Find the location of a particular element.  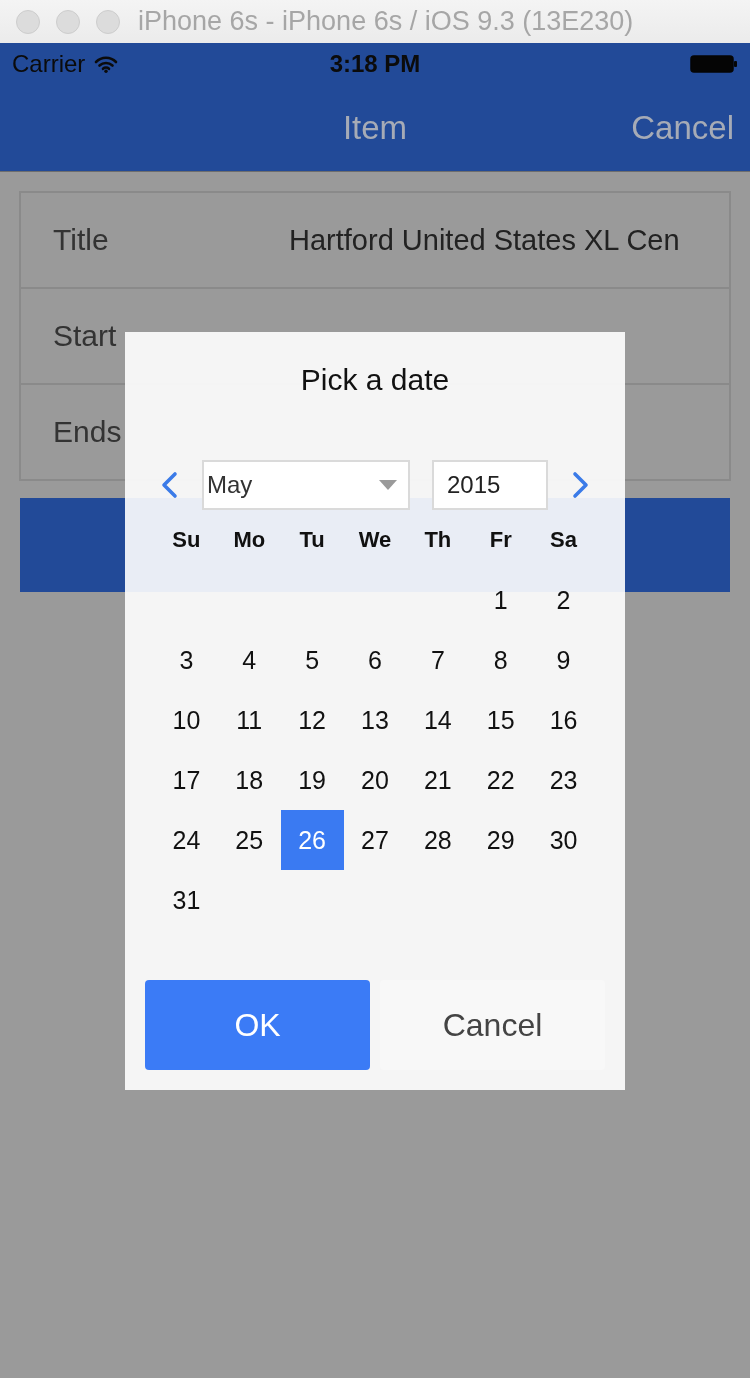

field-value: Hartford United States XL Cen is located at coordinates (484, 240).